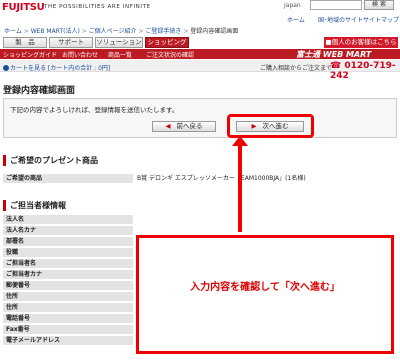 The height and width of the screenshot is (363, 400). I want to click on breadcrumb-item: ご個人ページ紹介, so click(113, 31).